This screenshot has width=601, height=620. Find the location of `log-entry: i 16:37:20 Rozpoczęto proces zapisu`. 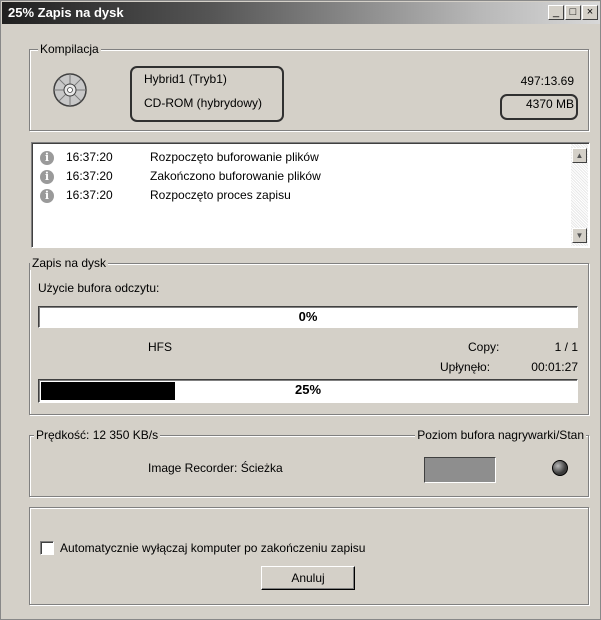

log-entry: i 16:37:20 Rozpoczęto proces zapisu is located at coordinates (165, 196).